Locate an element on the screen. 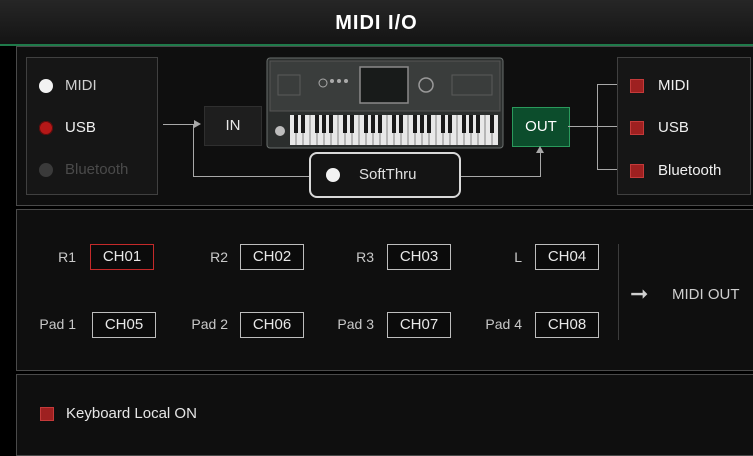 The width and height of the screenshot is (753, 456). output-option-usb: USB is located at coordinates (687, 128).